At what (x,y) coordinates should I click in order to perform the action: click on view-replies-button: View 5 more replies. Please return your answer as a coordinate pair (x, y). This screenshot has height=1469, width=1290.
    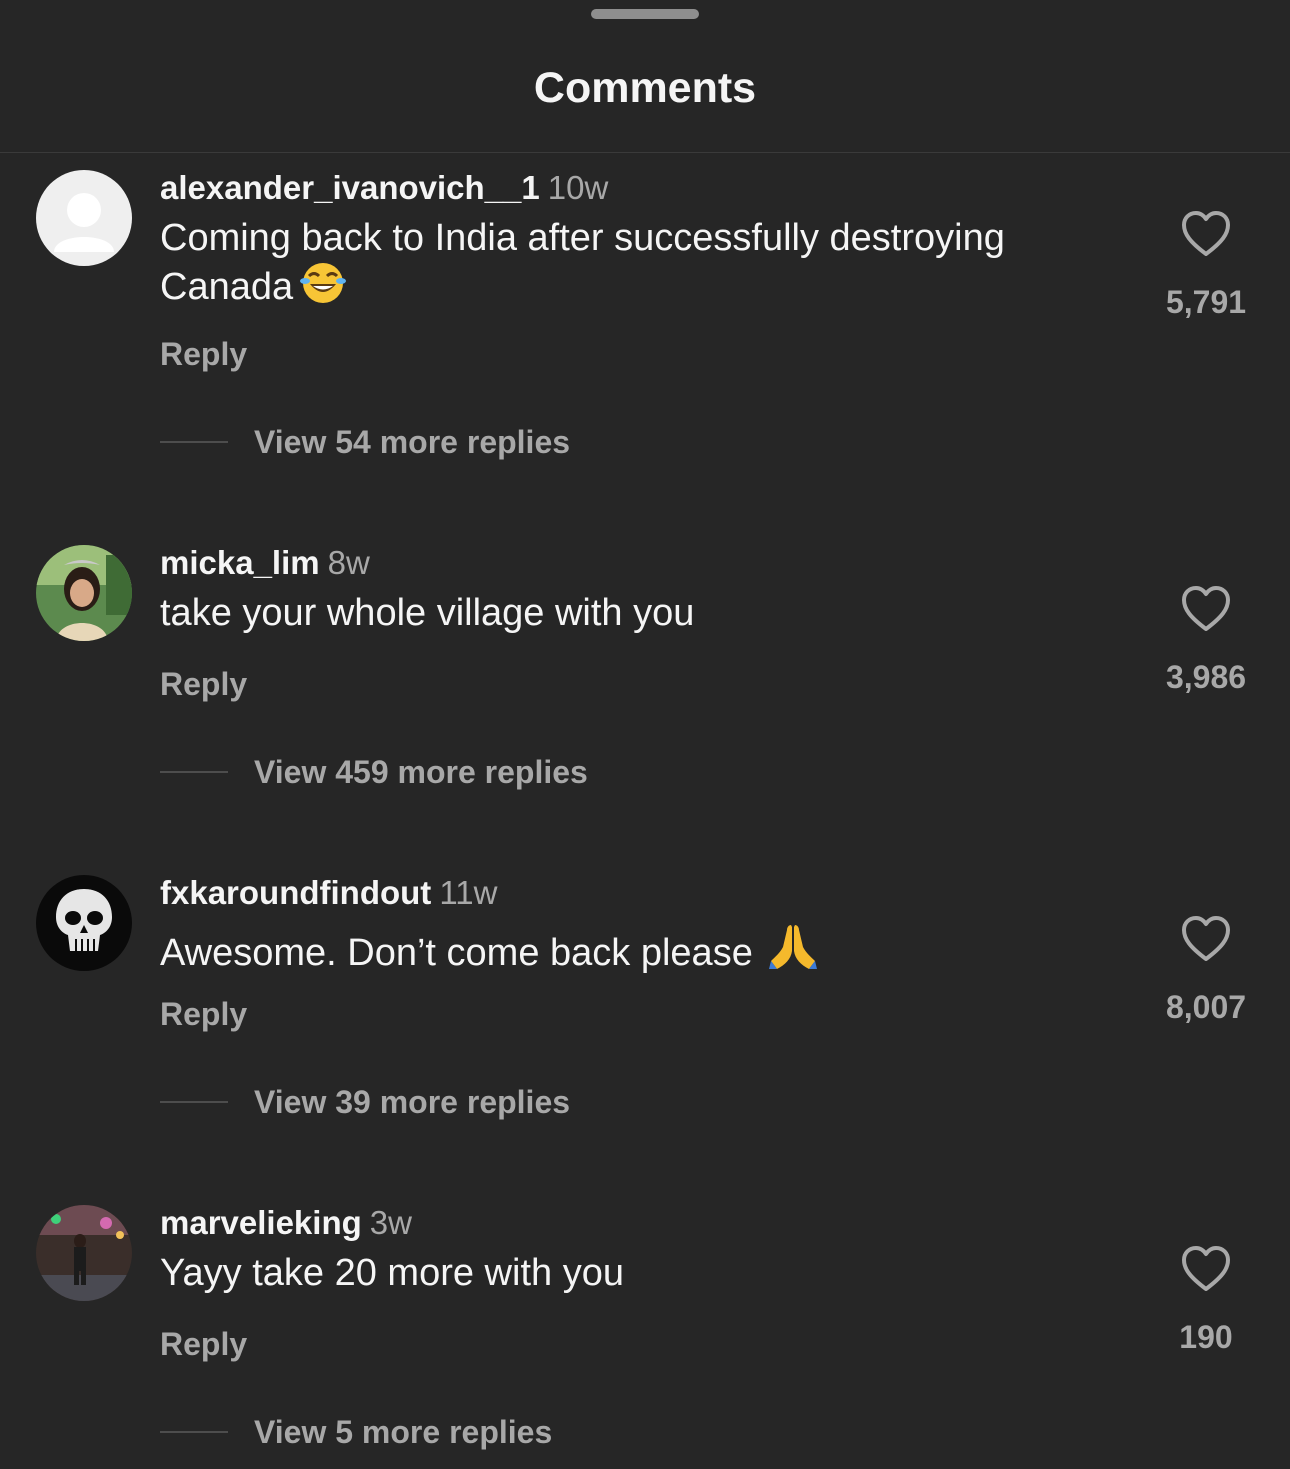
    Looking at the image, I should click on (356, 1432).